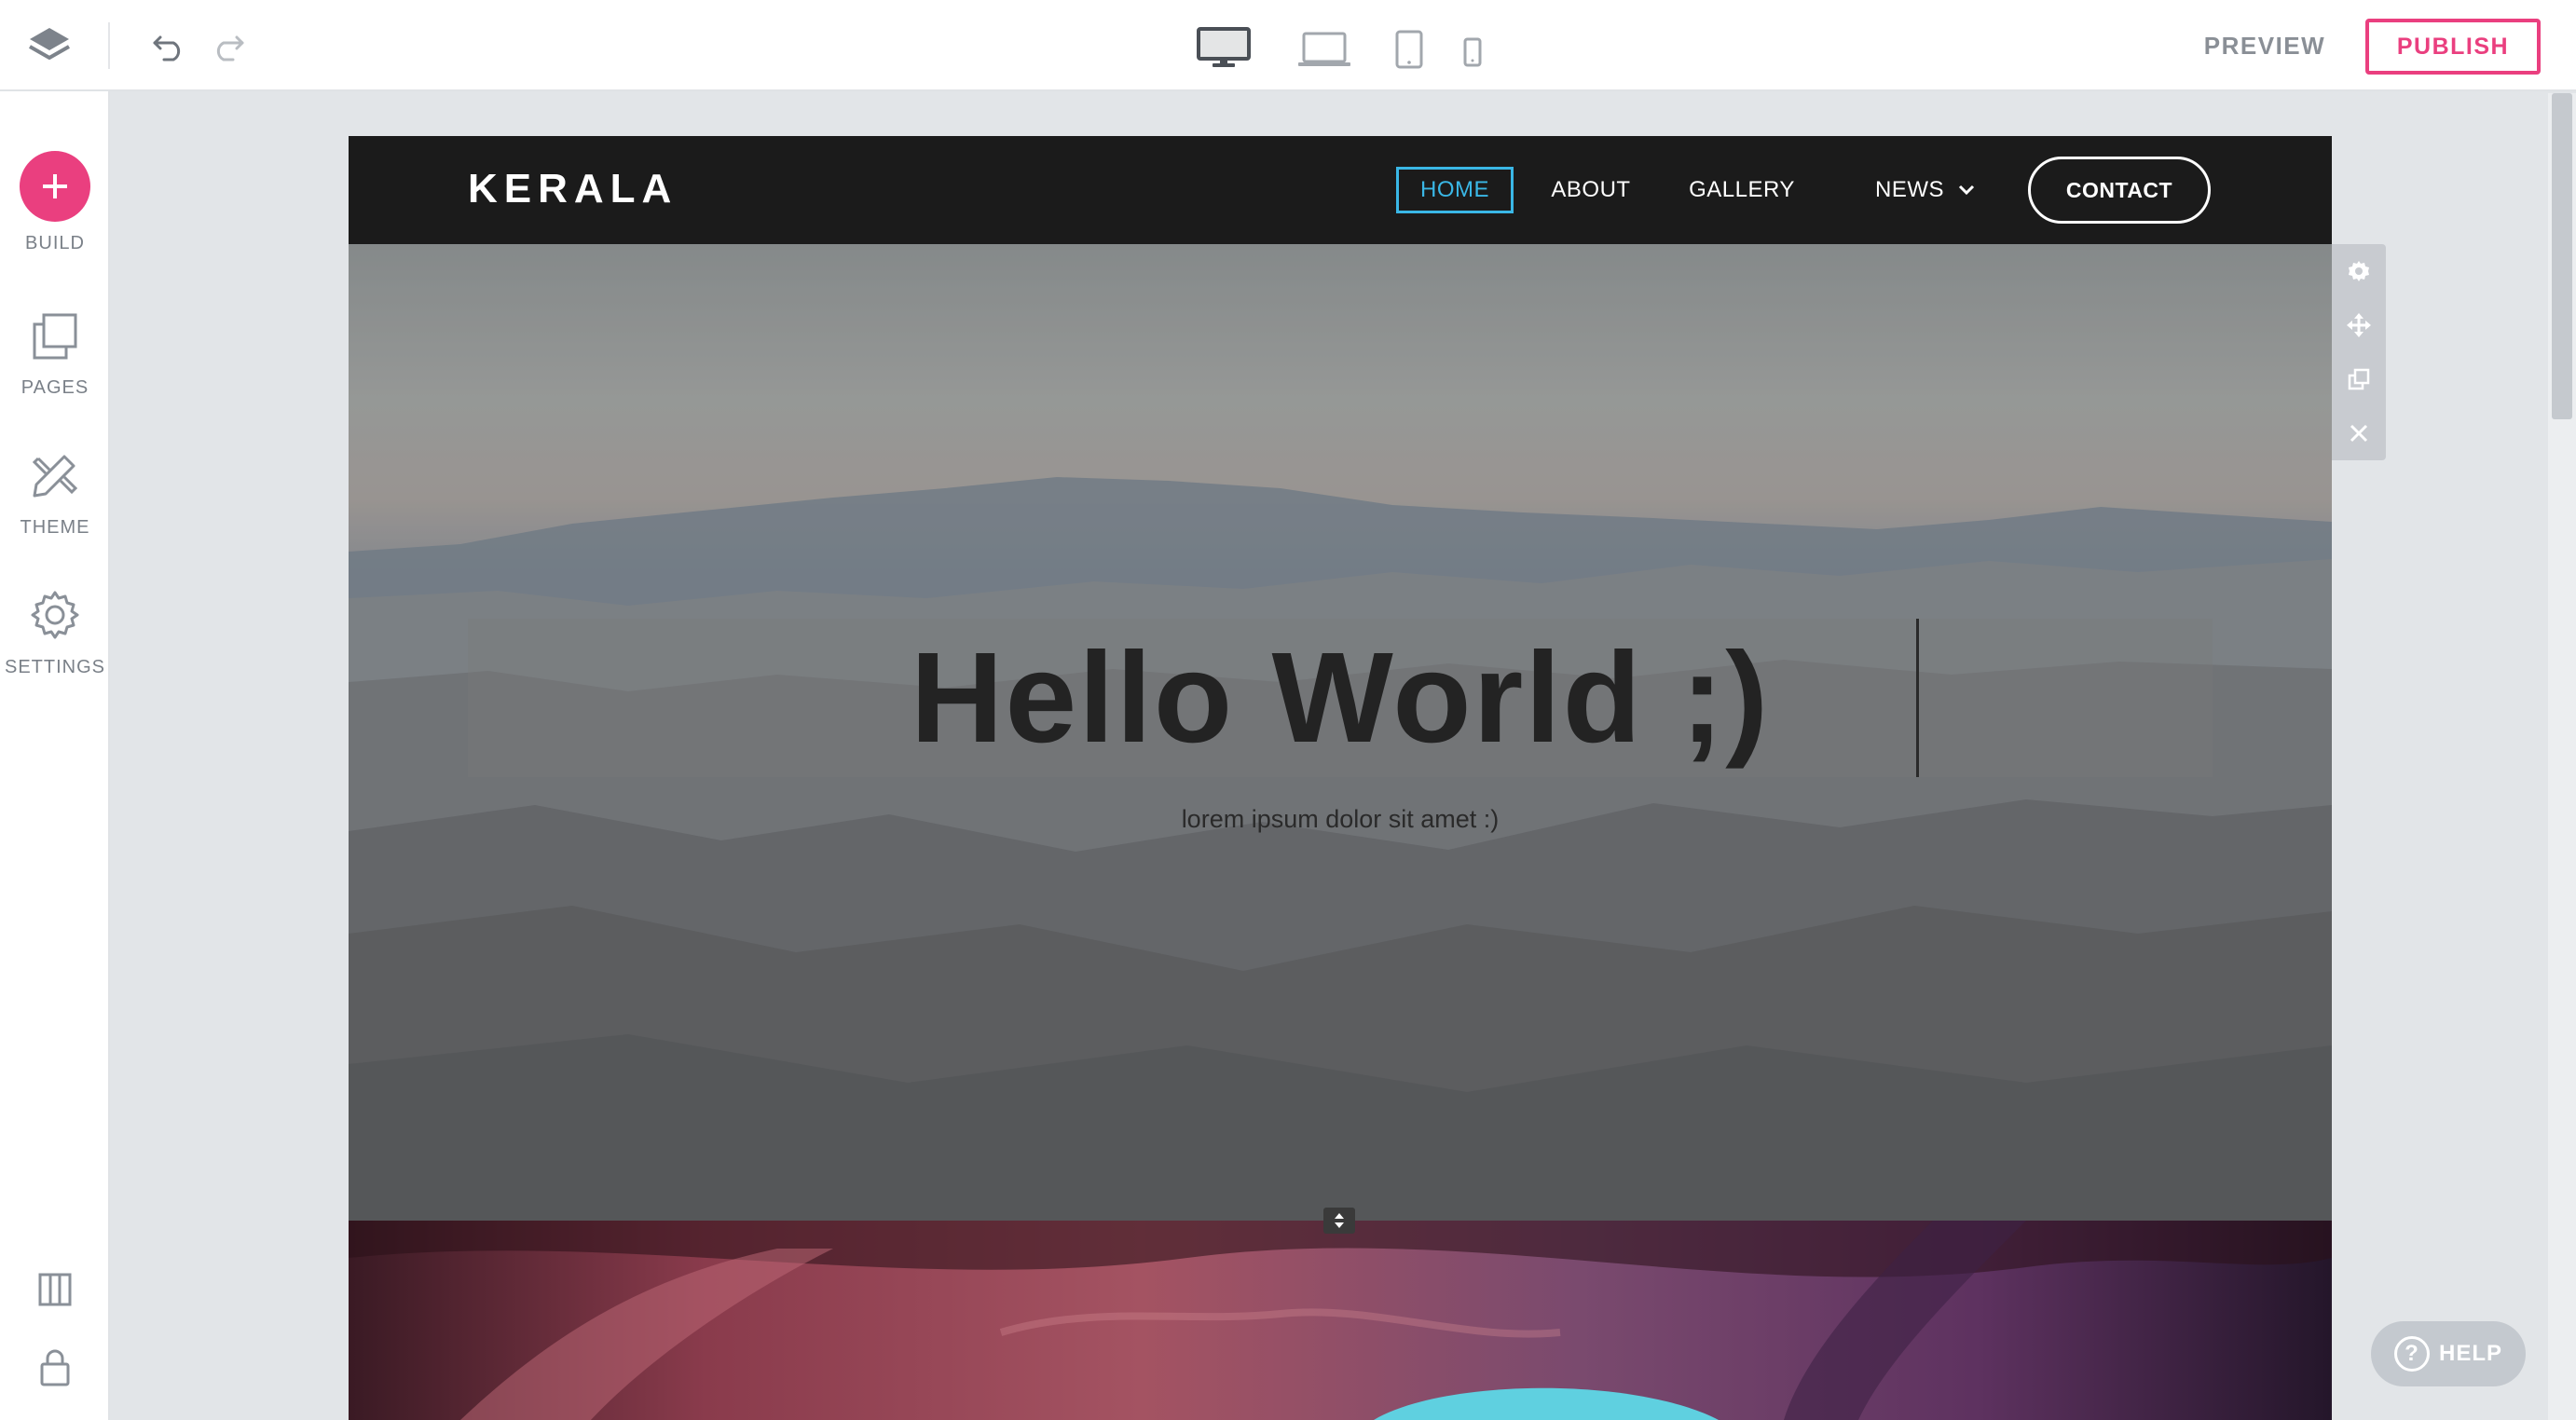 This screenshot has width=2576, height=1420. I want to click on redo-icon, so click(228, 45).